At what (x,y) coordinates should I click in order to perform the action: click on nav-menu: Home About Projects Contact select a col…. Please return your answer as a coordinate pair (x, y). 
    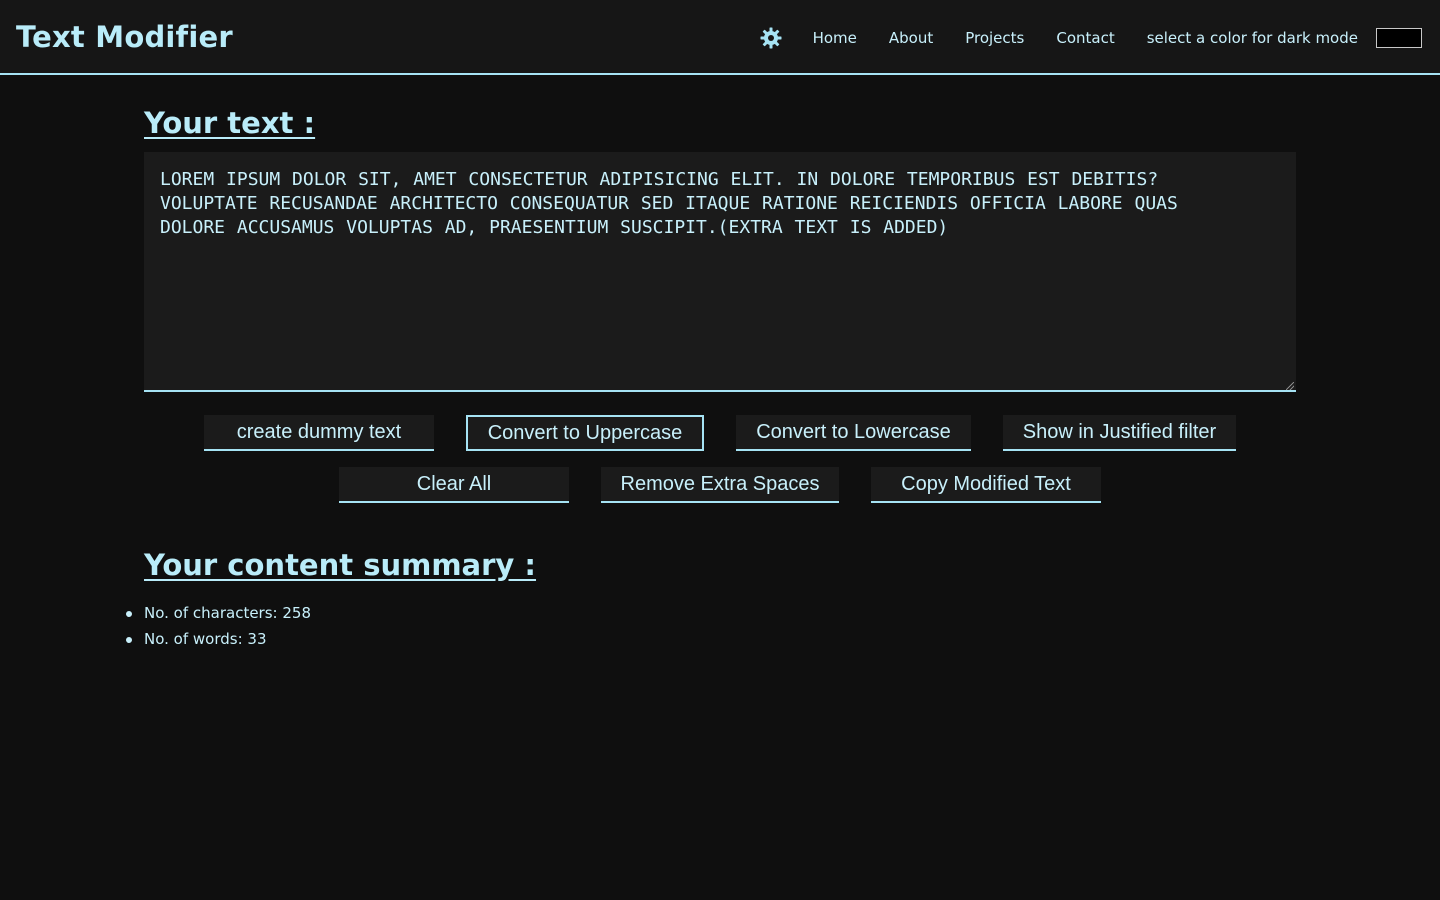
    Looking at the image, I should click on (1090, 38).